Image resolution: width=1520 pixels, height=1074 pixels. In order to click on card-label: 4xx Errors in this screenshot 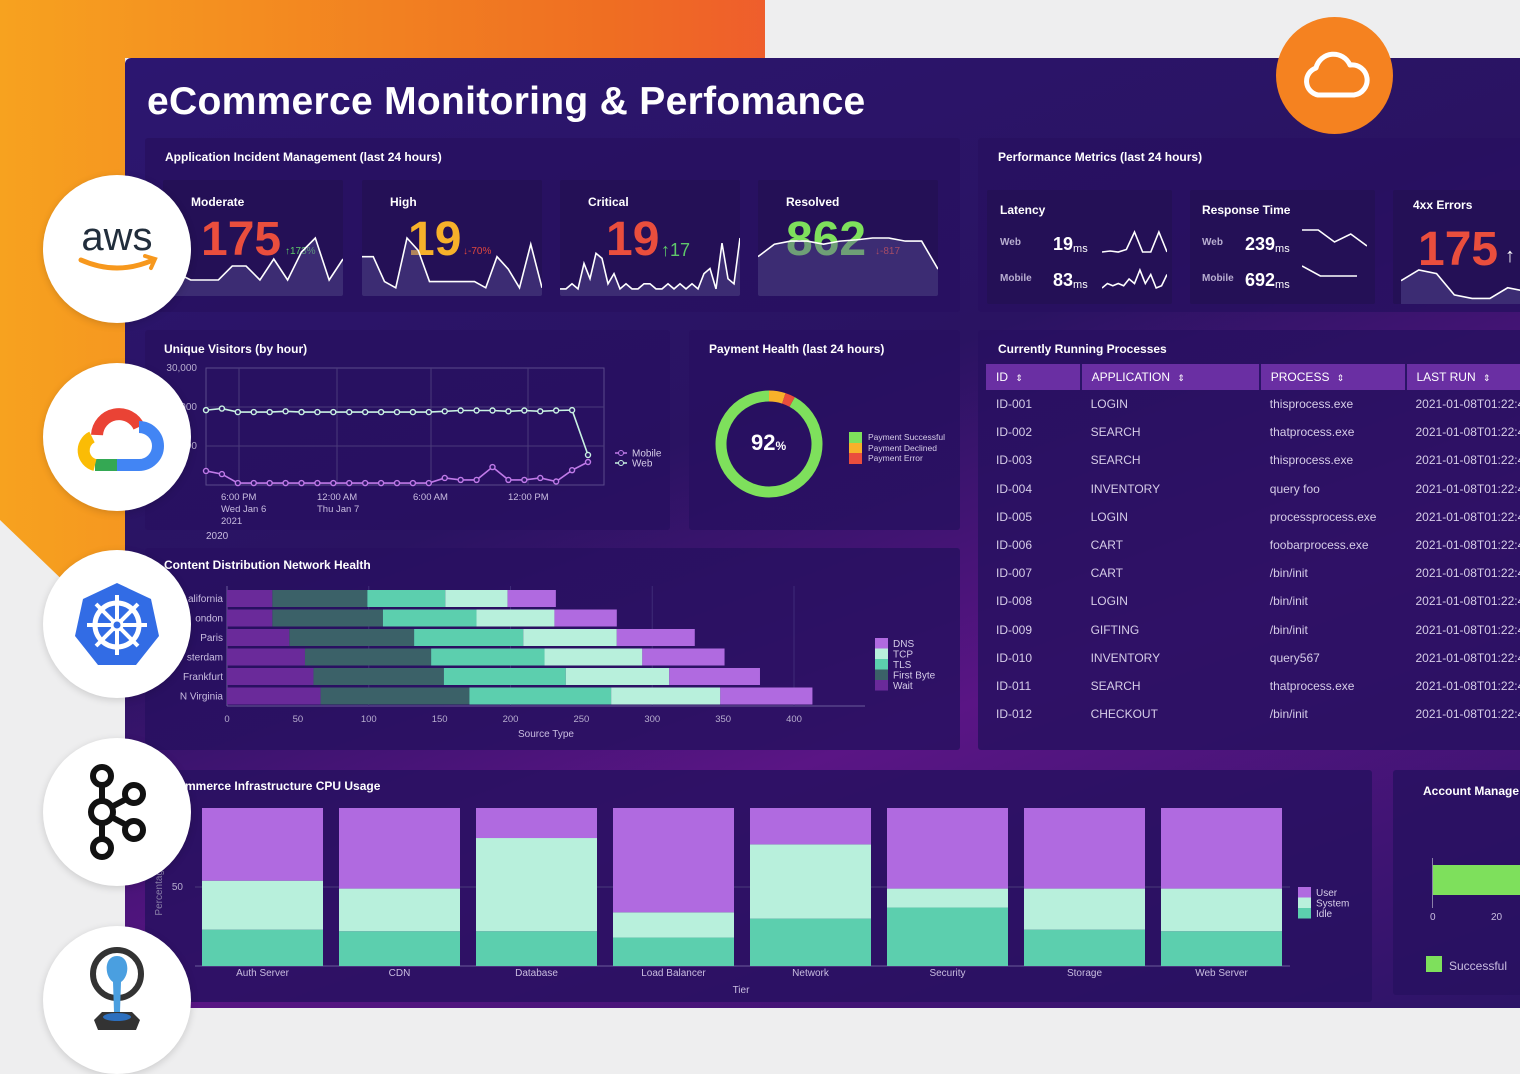, I will do `click(1442, 205)`.